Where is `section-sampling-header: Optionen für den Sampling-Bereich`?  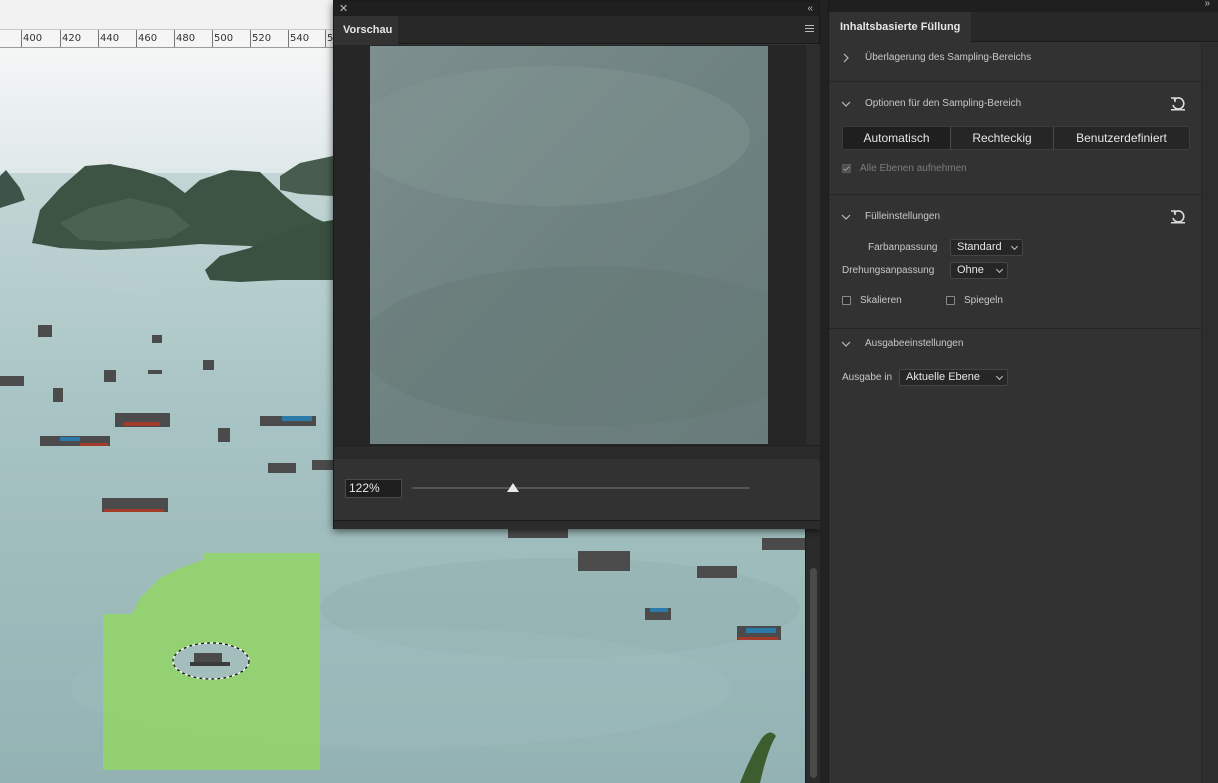
section-sampling-header: Optionen für den Sampling-Bereich is located at coordinates (1015, 105).